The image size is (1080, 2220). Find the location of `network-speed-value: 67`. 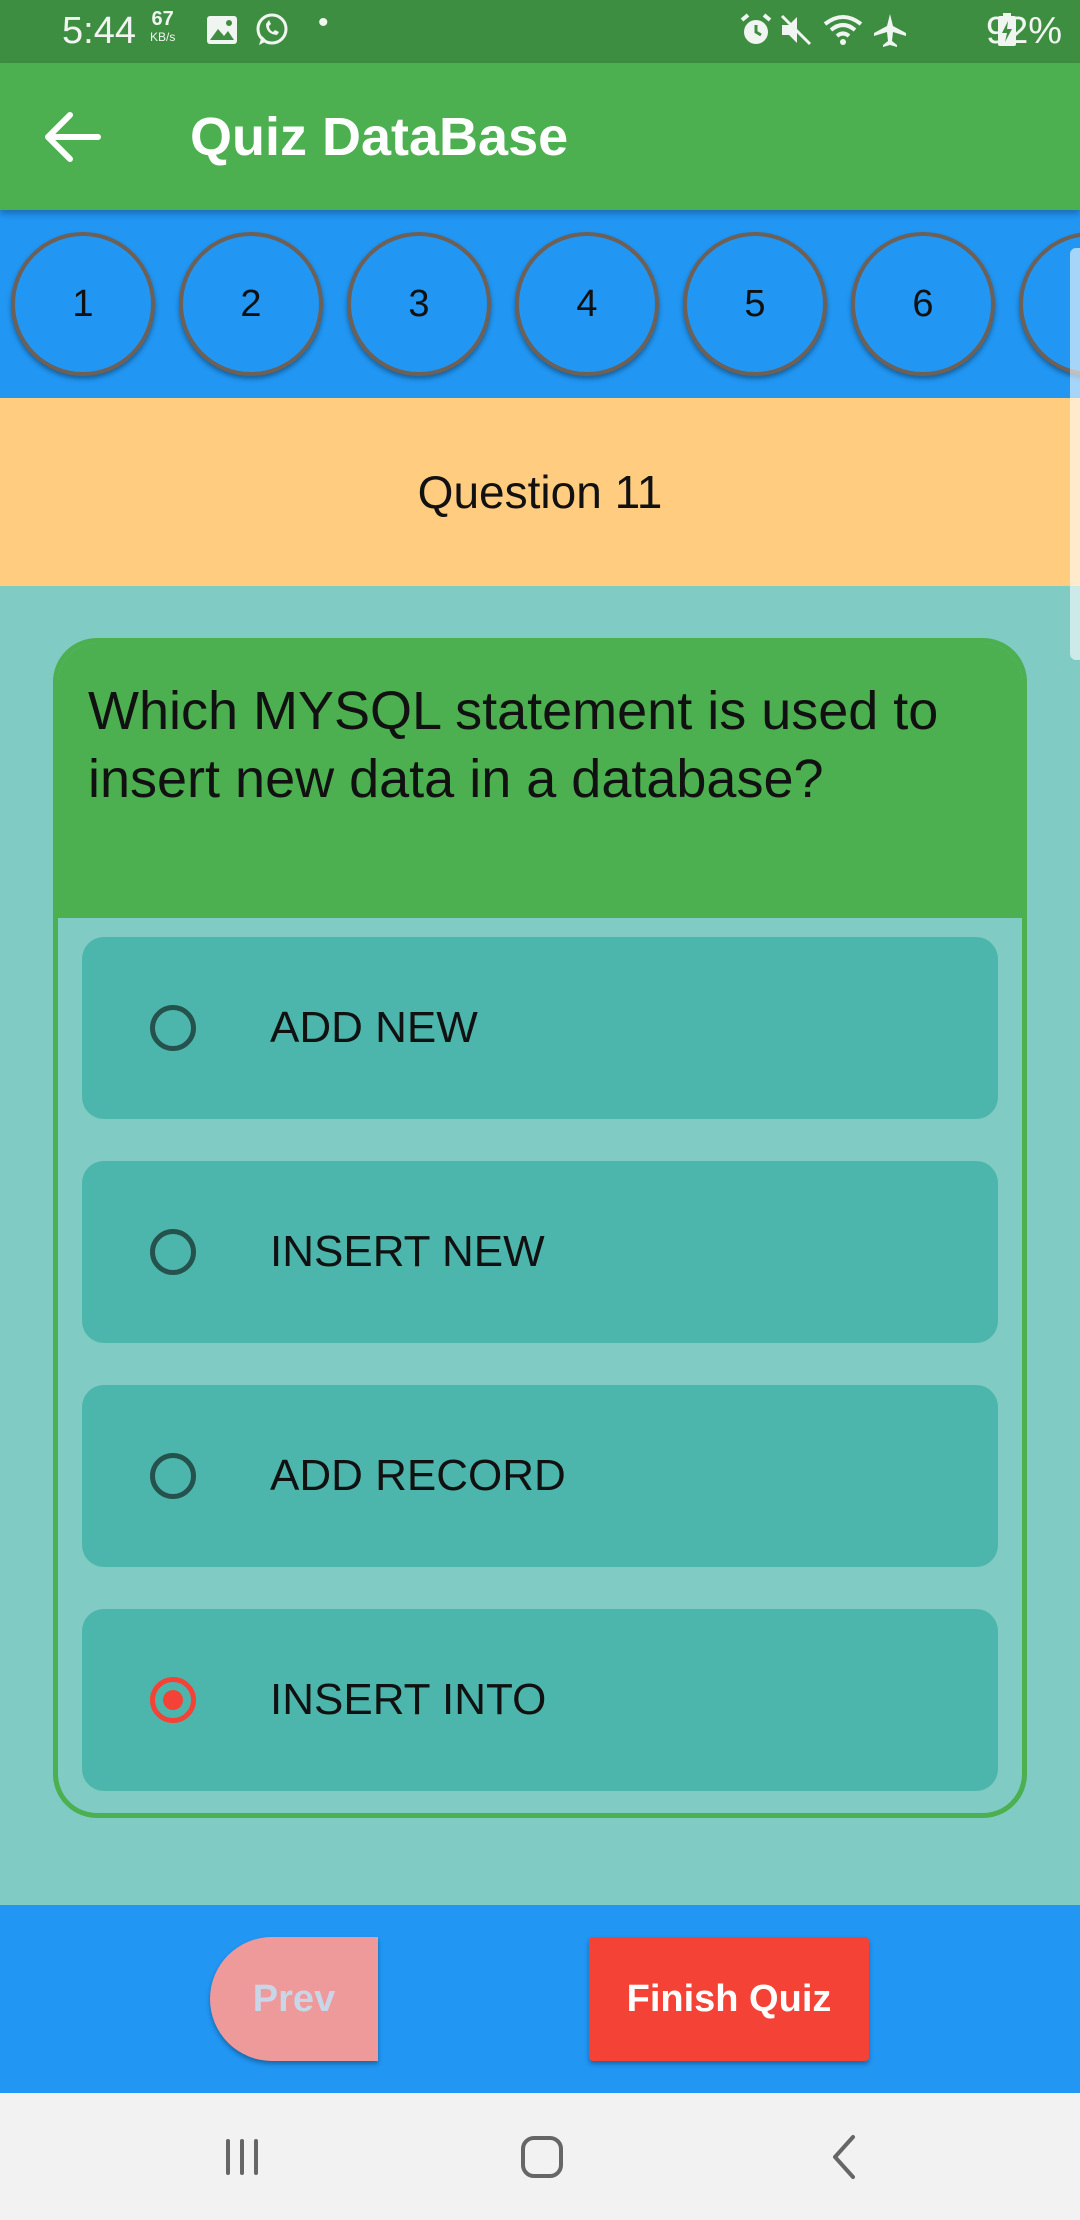

network-speed-value: 67 is located at coordinates (162, 19).